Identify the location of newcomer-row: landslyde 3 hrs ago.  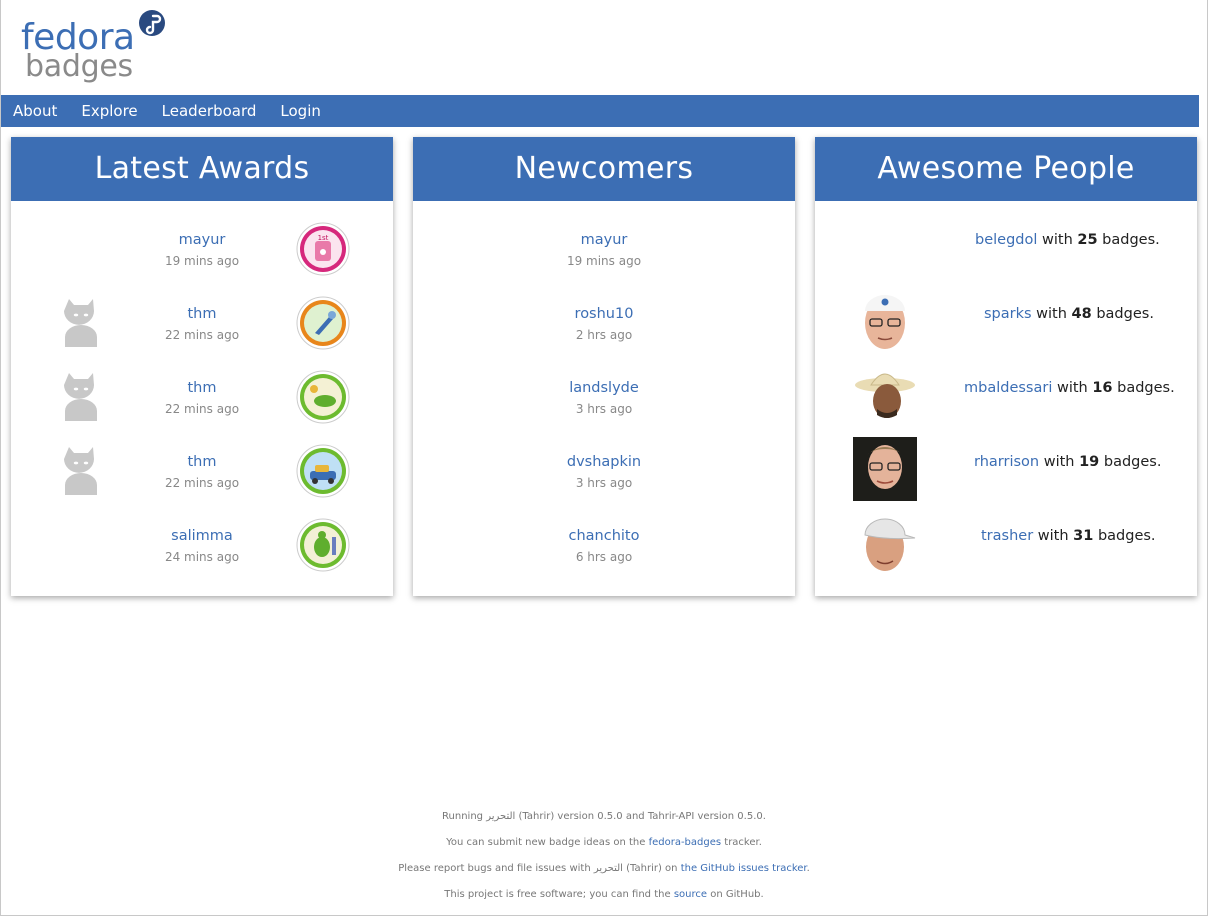
(604, 406).